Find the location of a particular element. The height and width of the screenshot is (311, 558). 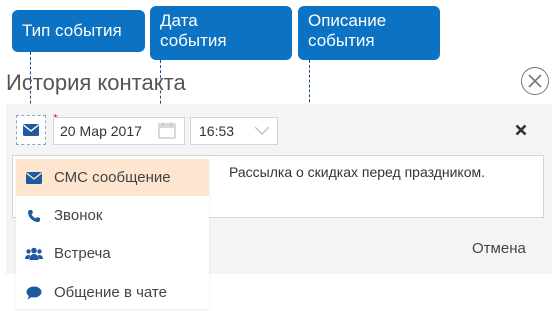

menu-item-meeting: Встреча is located at coordinates (112, 253).